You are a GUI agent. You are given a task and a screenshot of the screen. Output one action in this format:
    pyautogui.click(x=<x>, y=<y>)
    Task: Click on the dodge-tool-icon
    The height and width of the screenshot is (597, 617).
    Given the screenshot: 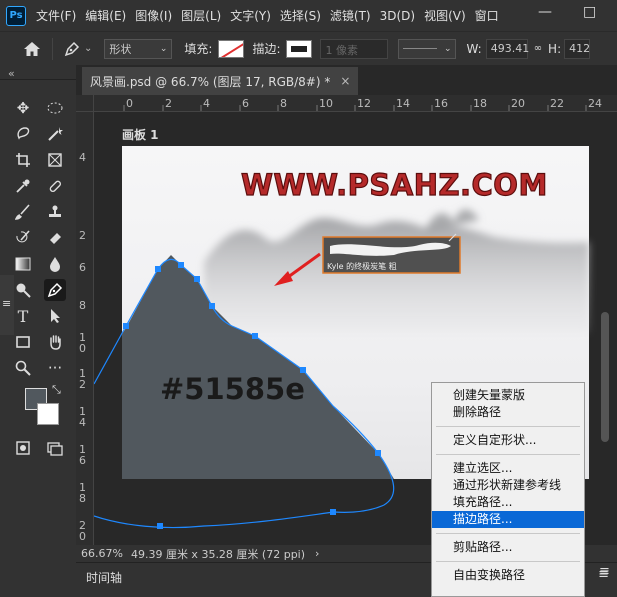 What is the action you would take?
    pyautogui.click(x=23, y=290)
    